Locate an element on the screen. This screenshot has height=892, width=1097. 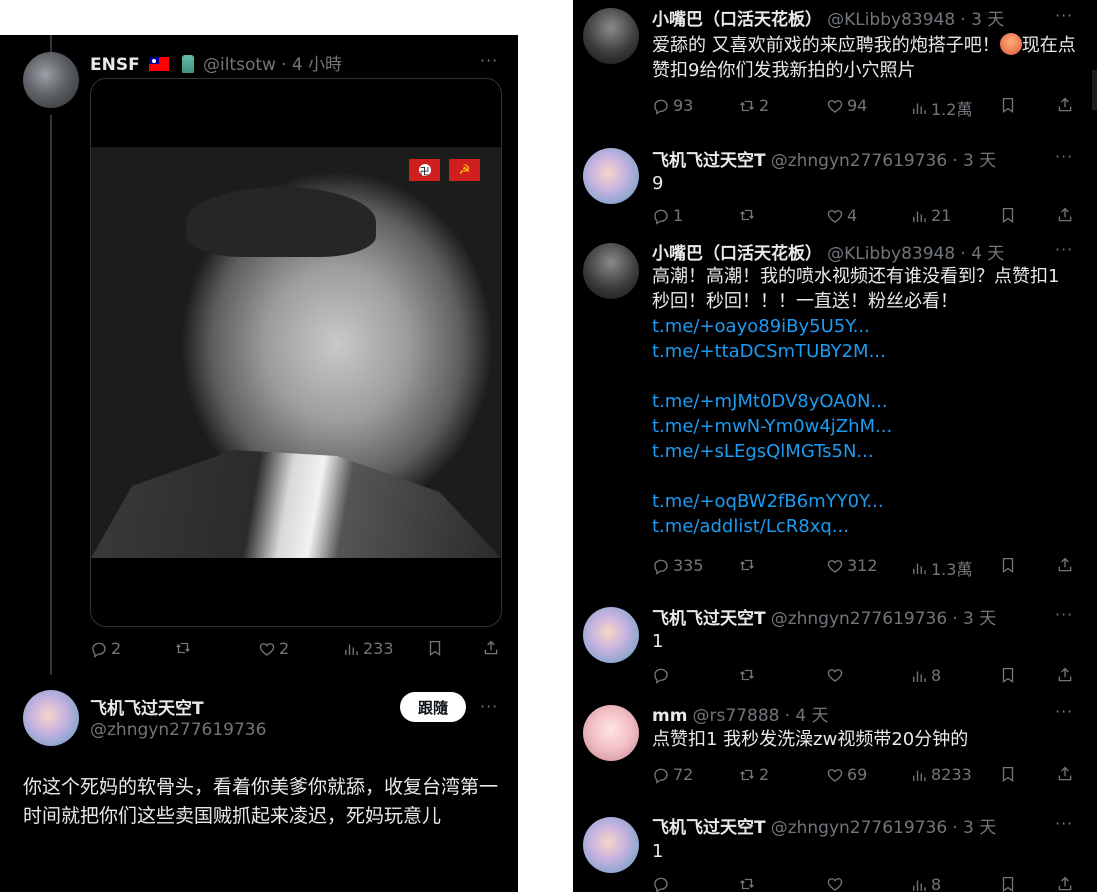
post-actions: 72 2 69 8233 is located at coordinates (864, 777).